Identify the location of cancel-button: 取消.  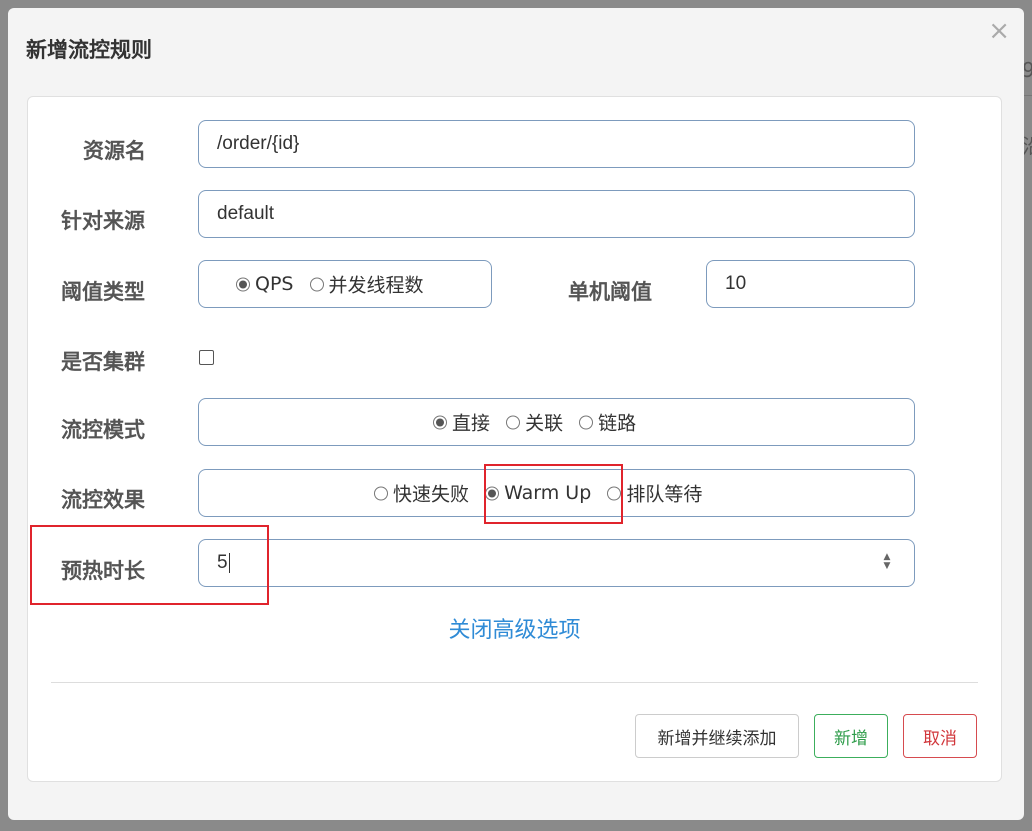
(940, 736).